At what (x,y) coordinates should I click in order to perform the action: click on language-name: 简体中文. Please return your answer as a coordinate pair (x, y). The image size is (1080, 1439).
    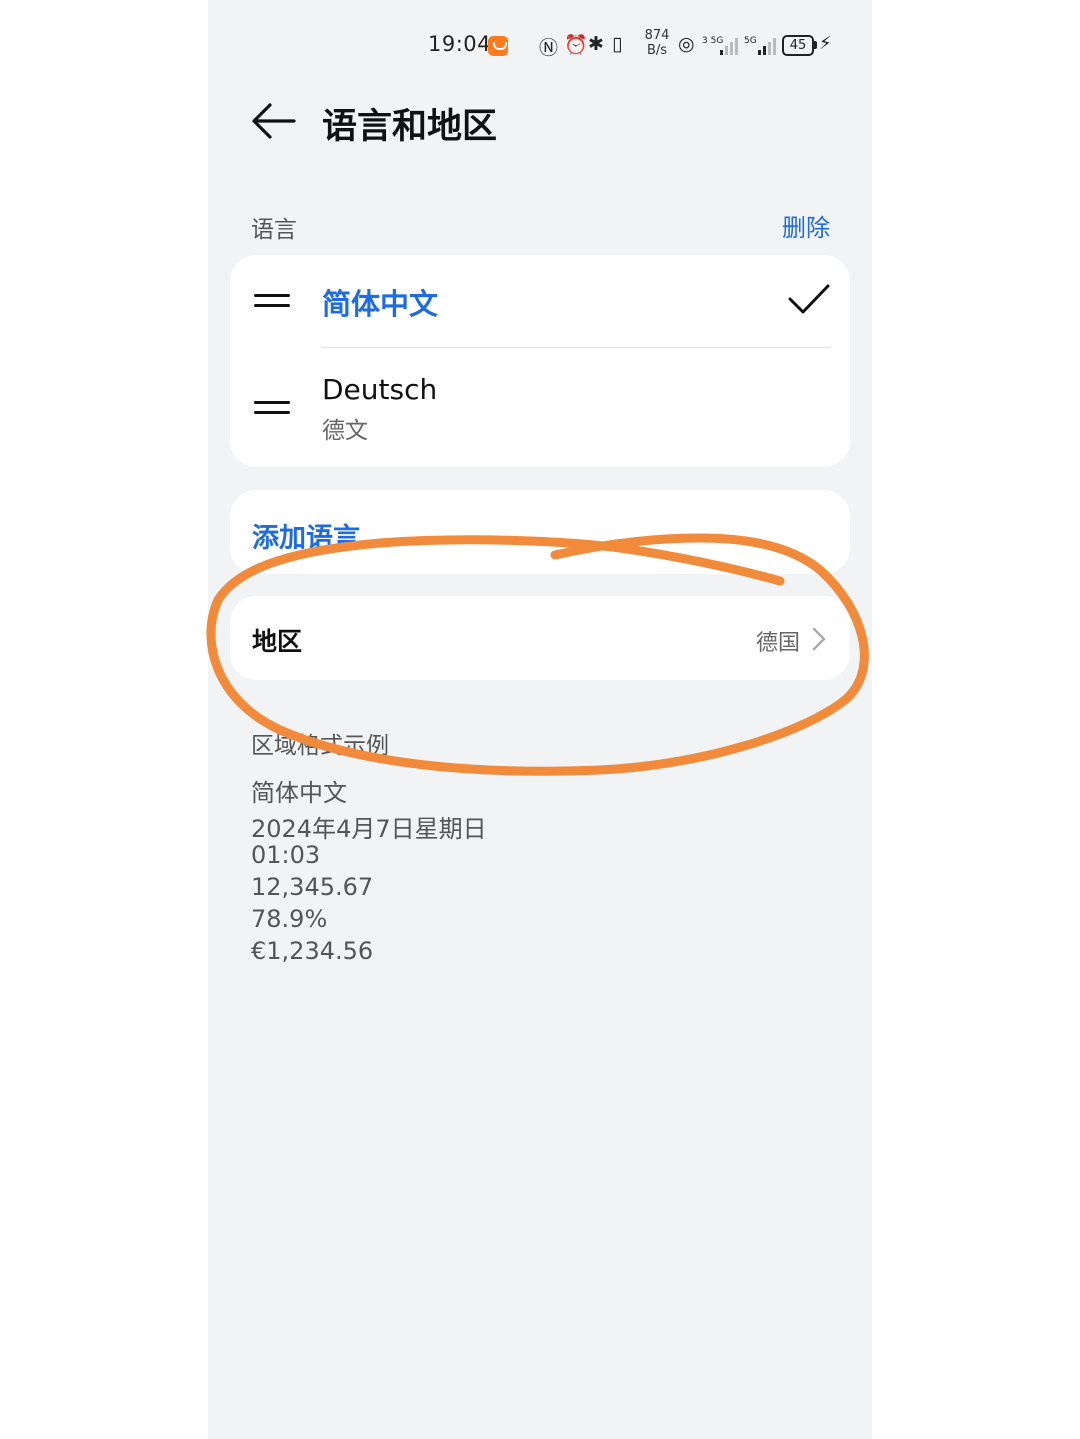
    Looking at the image, I should click on (380, 304).